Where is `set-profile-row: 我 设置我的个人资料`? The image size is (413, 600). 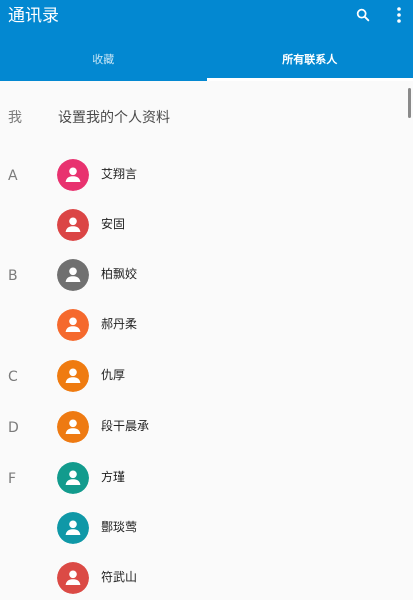 set-profile-row: 我 设置我的个人资料 is located at coordinates (206, 118).